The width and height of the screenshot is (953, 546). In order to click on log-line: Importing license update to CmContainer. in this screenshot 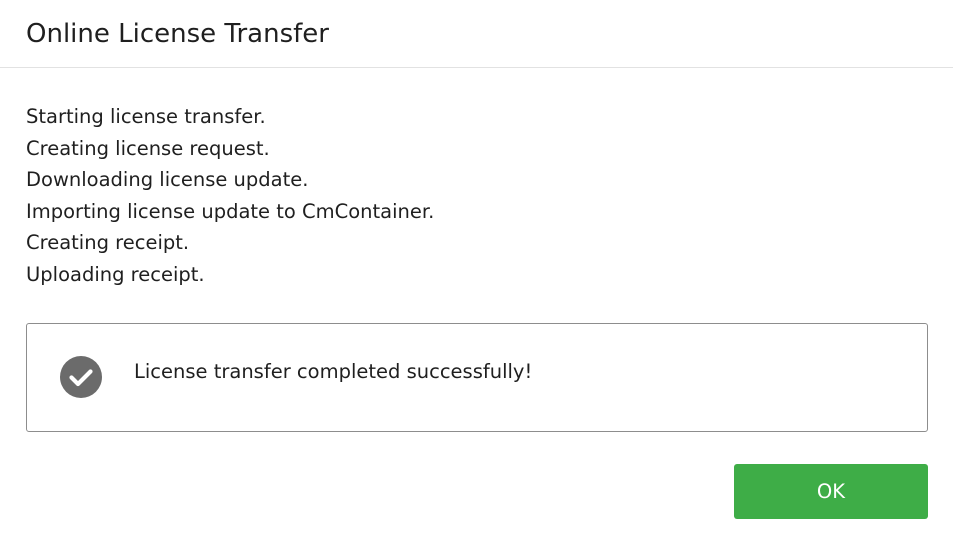, I will do `click(230, 211)`.